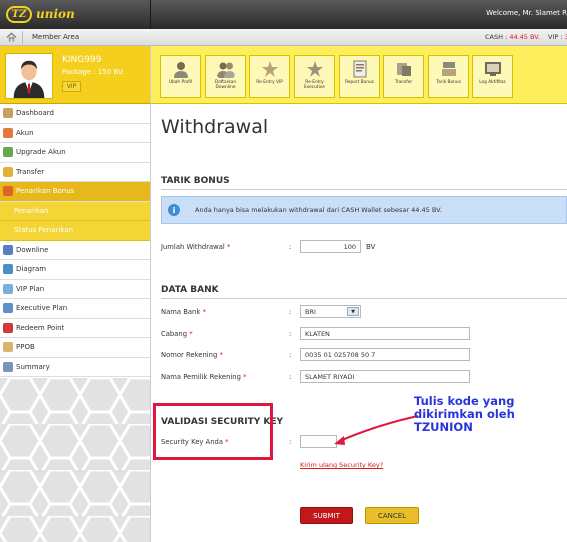 This screenshot has height=542, width=567. What do you see at coordinates (283, 14) in the screenshot?
I see `top-bar: TZ union Welcome, Mr. Slamet R` at bounding box center [283, 14].